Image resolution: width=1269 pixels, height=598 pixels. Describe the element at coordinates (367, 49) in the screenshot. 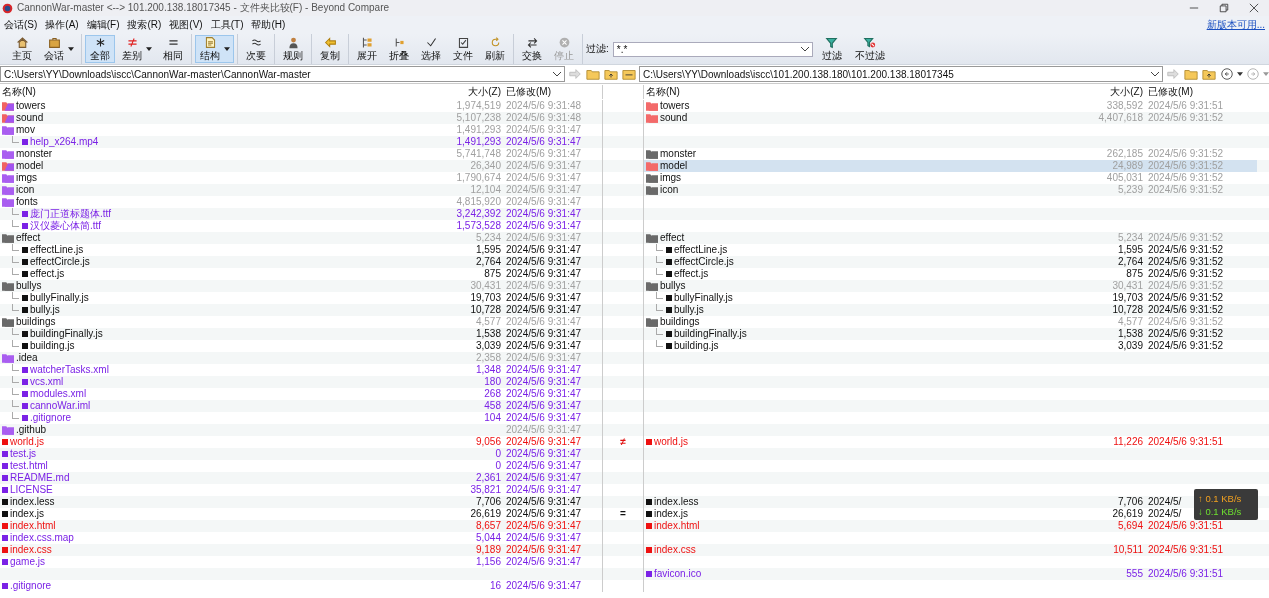

I see `toolbar-button: 展开` at that location.